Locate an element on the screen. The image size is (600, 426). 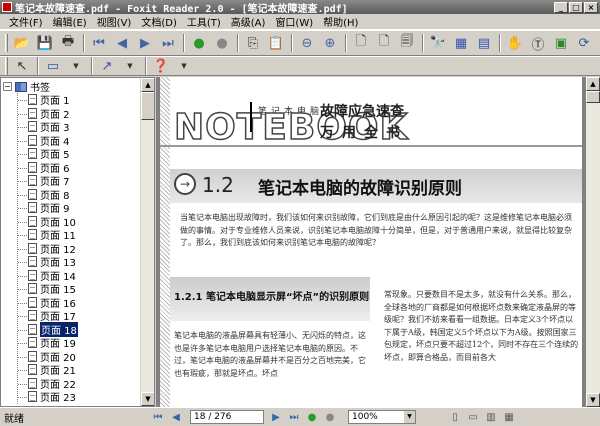
bookmark-item: 页面 5 is located at coordinates (79, 154).